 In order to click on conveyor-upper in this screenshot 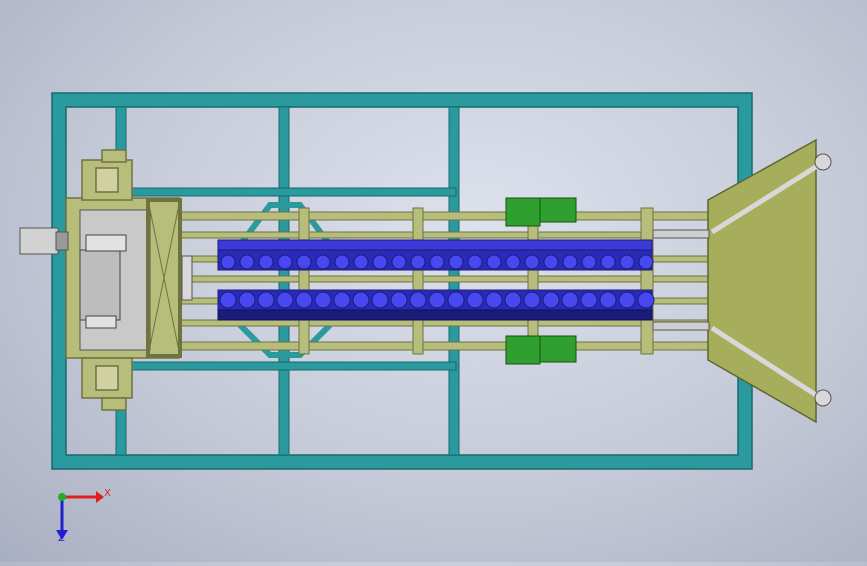, I will do `click(435, 255)`.